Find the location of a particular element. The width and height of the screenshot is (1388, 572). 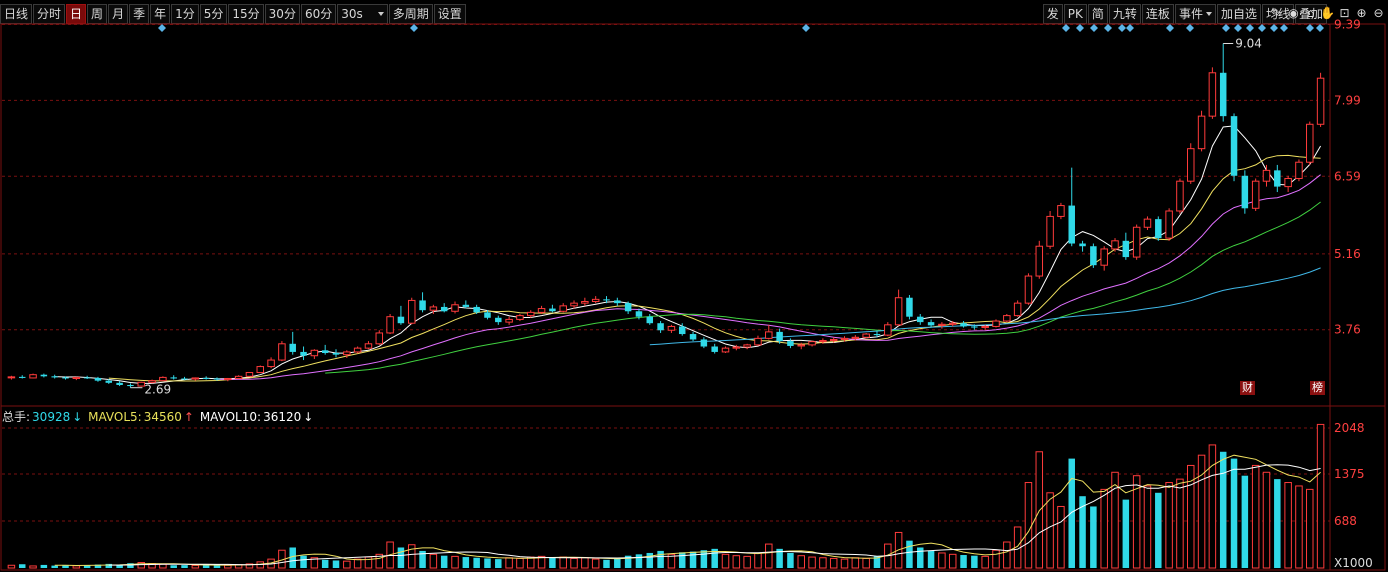

price-axis-label: 5.16 is located at coordinates (1347, 254).